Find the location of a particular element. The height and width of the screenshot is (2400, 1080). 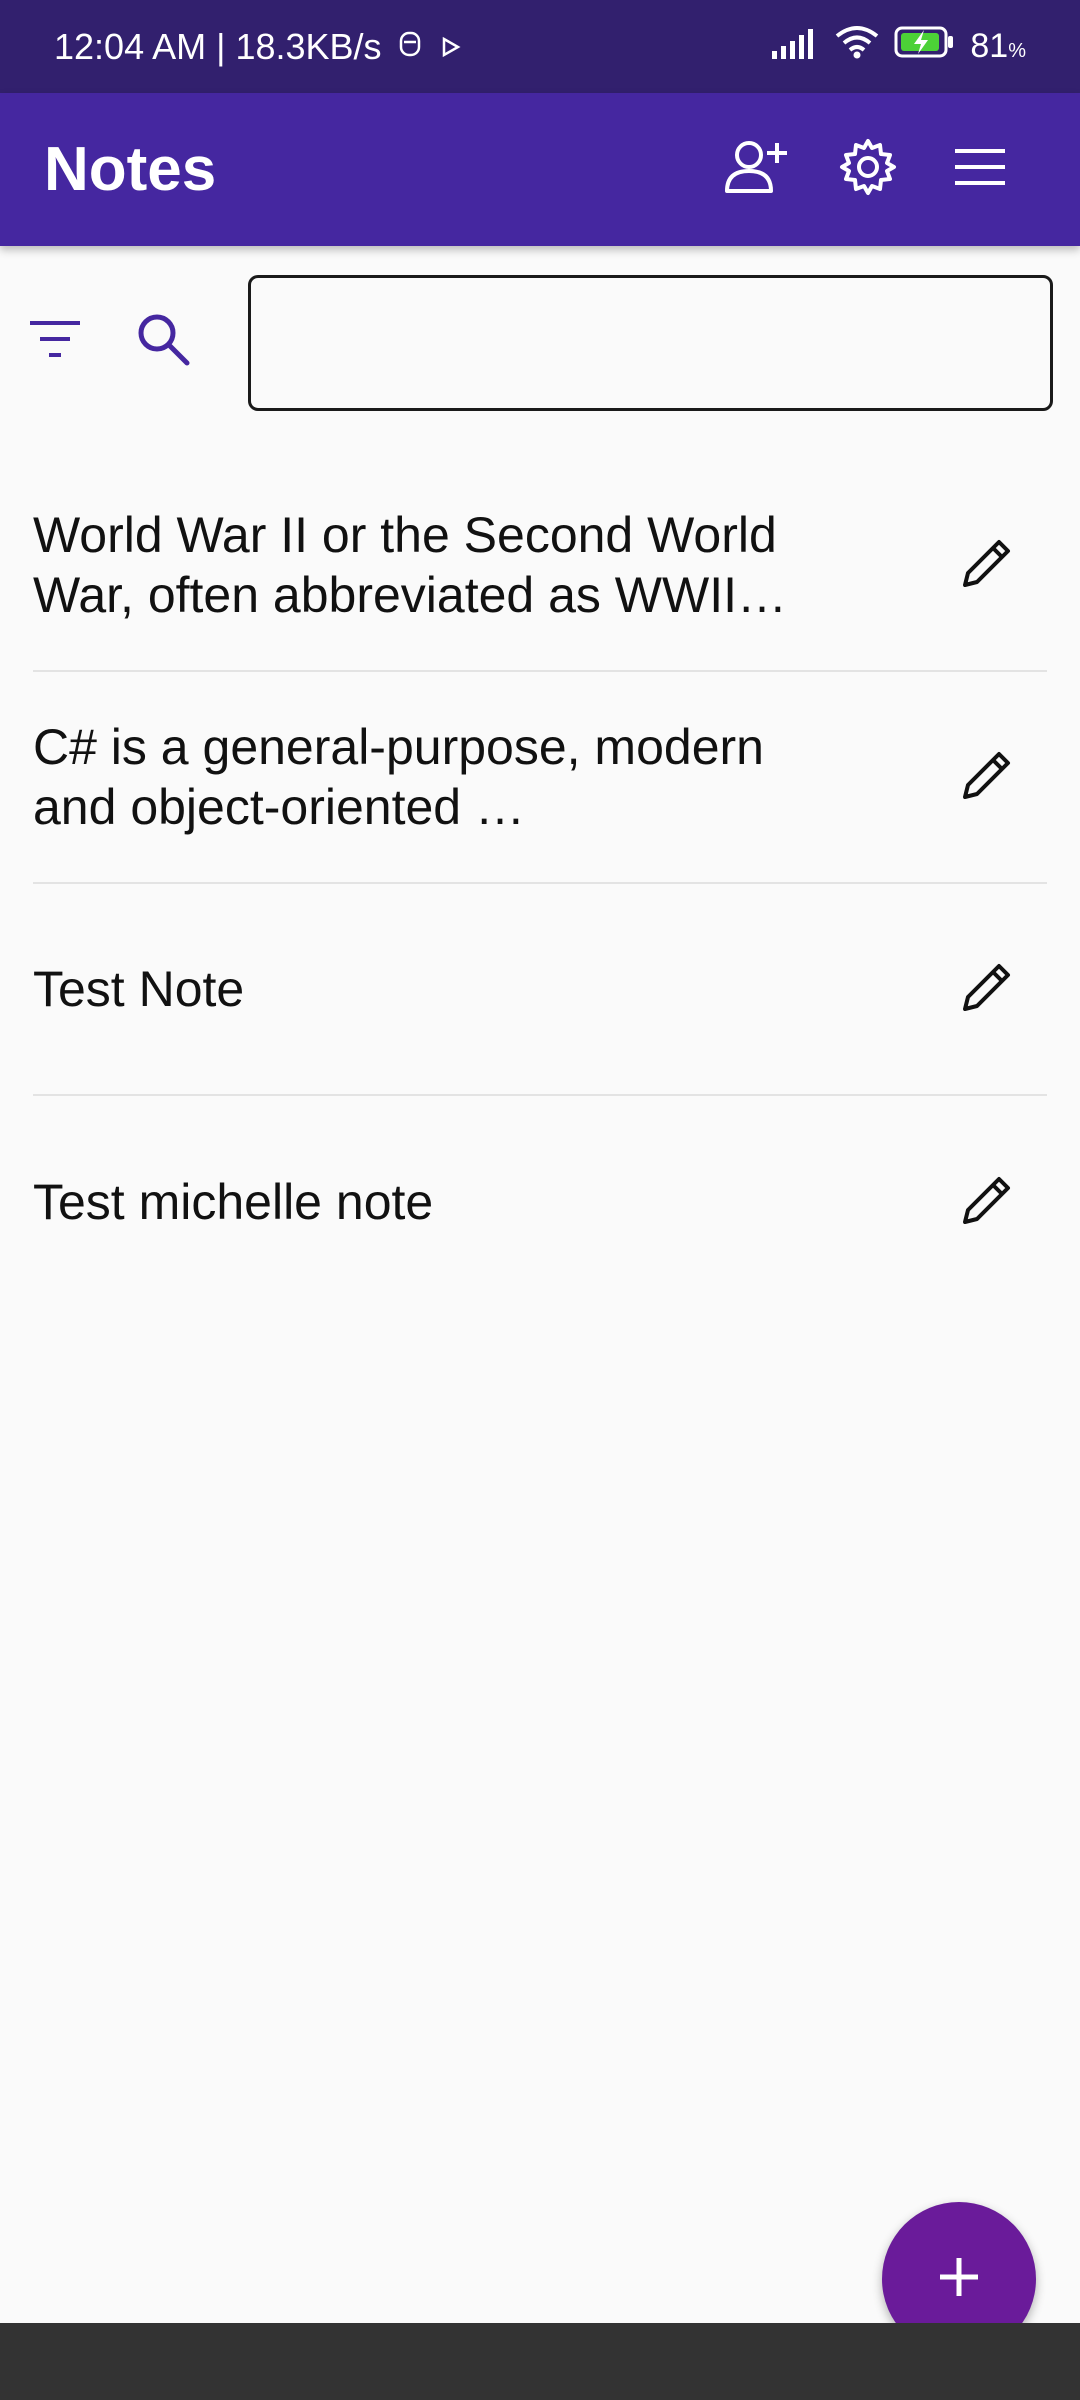

app-bar: Notes is located at coordinates (540, 169).